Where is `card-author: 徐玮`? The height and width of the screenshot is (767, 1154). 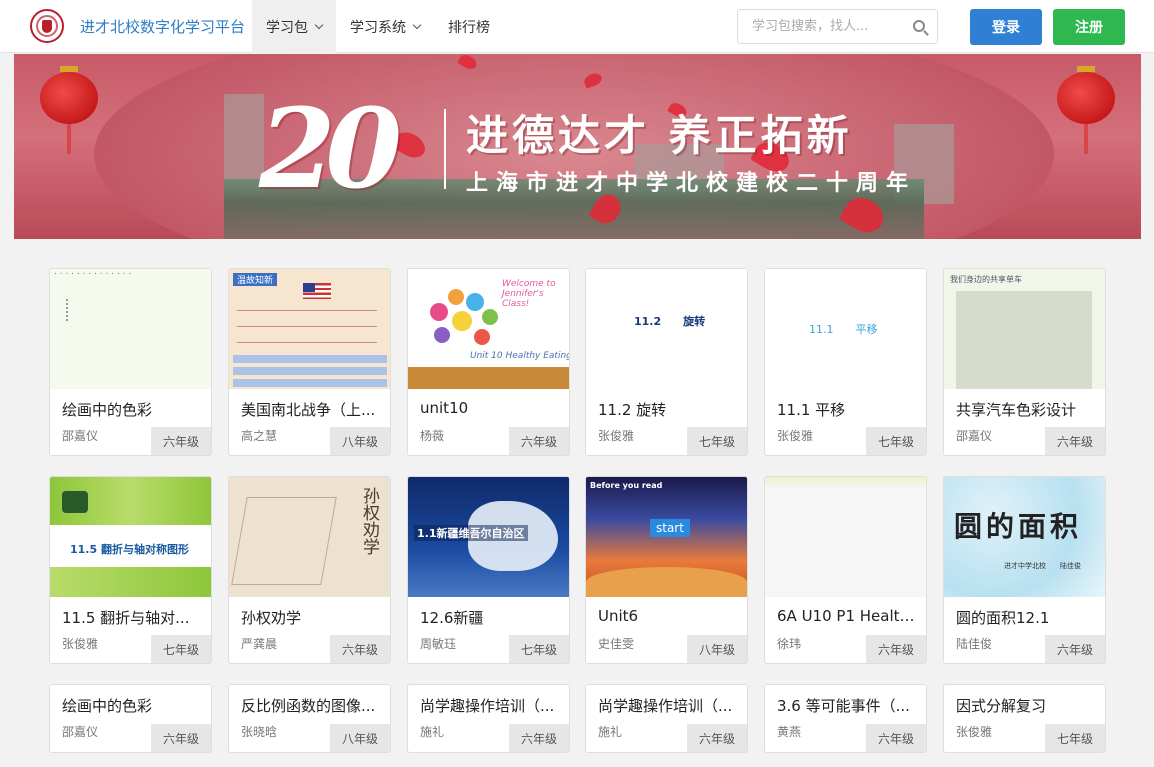 card-author: 徐玮 is located at coordinates (789, 644).